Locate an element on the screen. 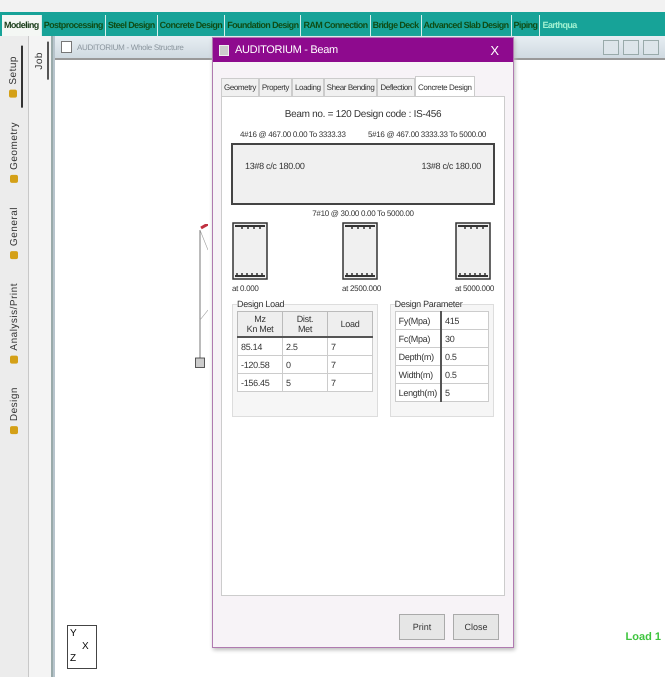 The height and width of the screenshot is (677, 665). parameter-value: 5 is located at coordinates (464, 393).